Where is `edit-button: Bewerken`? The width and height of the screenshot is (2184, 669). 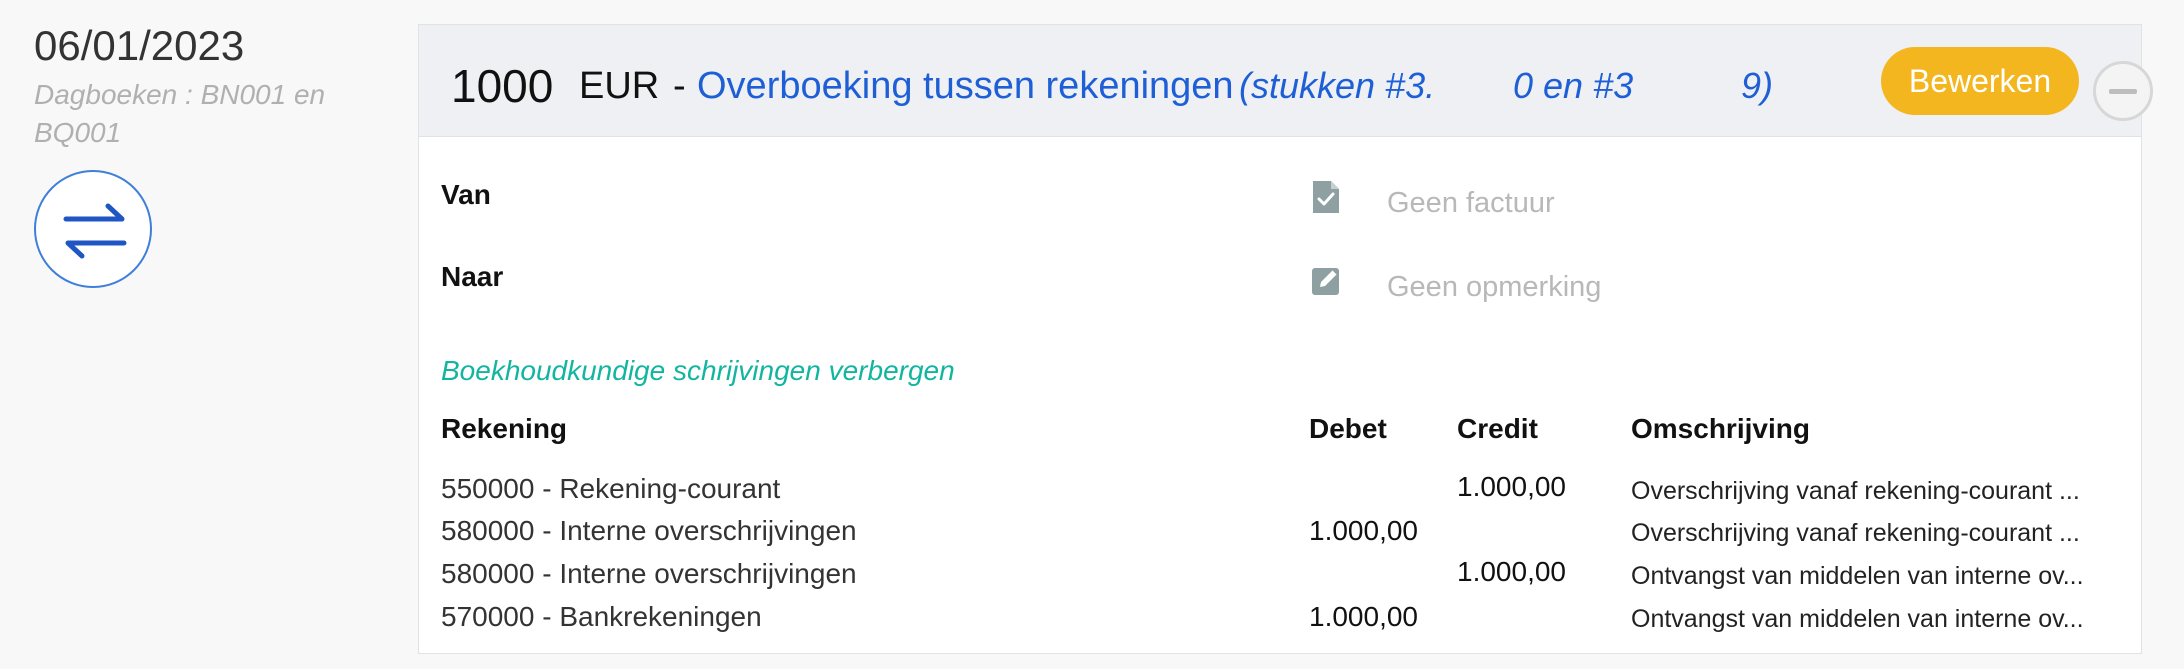
edit-button: Bewerken is located at coordinates (1980, 81).